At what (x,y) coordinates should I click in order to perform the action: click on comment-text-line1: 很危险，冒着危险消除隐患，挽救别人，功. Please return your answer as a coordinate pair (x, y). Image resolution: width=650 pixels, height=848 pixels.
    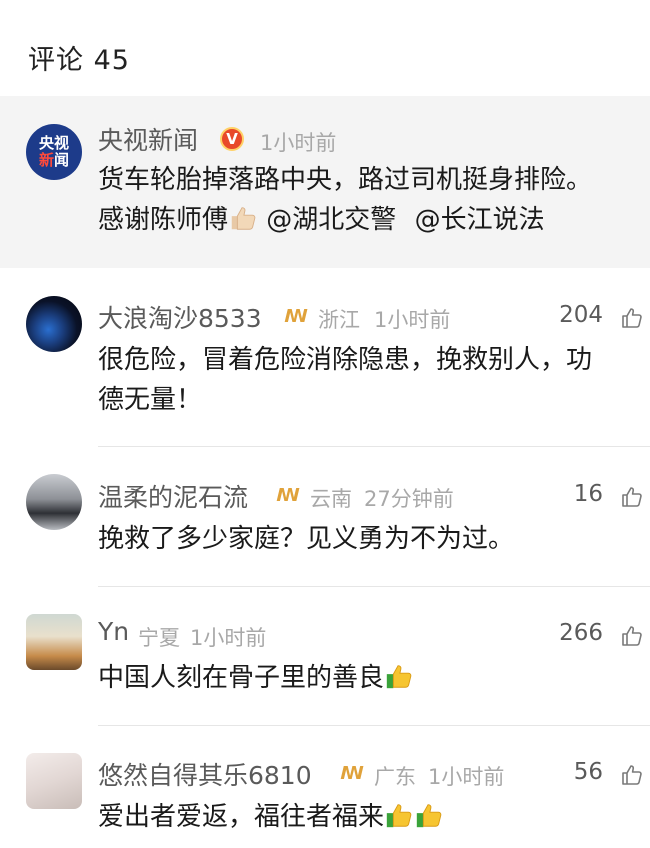
    Looking at the image, I should click on (345, 360).